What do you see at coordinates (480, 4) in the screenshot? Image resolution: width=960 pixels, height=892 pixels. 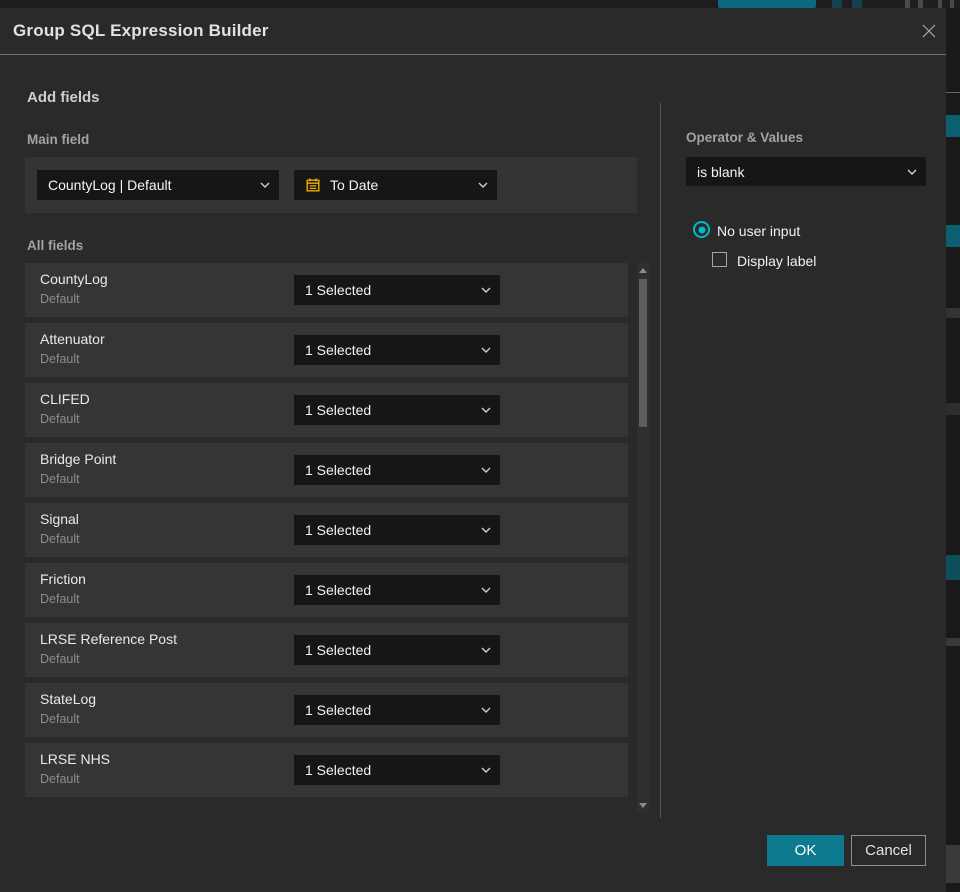 I see `background-app-top: Live view` at bounding box center [480, 4].